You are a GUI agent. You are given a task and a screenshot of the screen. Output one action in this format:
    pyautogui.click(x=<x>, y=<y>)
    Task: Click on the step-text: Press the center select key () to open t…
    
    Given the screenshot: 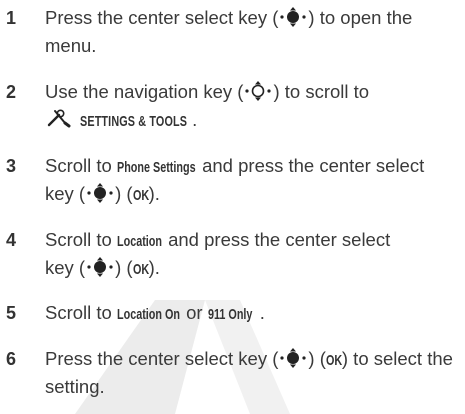 What is the action you would take?
    pyautogui.click(x=229, y=17)
    